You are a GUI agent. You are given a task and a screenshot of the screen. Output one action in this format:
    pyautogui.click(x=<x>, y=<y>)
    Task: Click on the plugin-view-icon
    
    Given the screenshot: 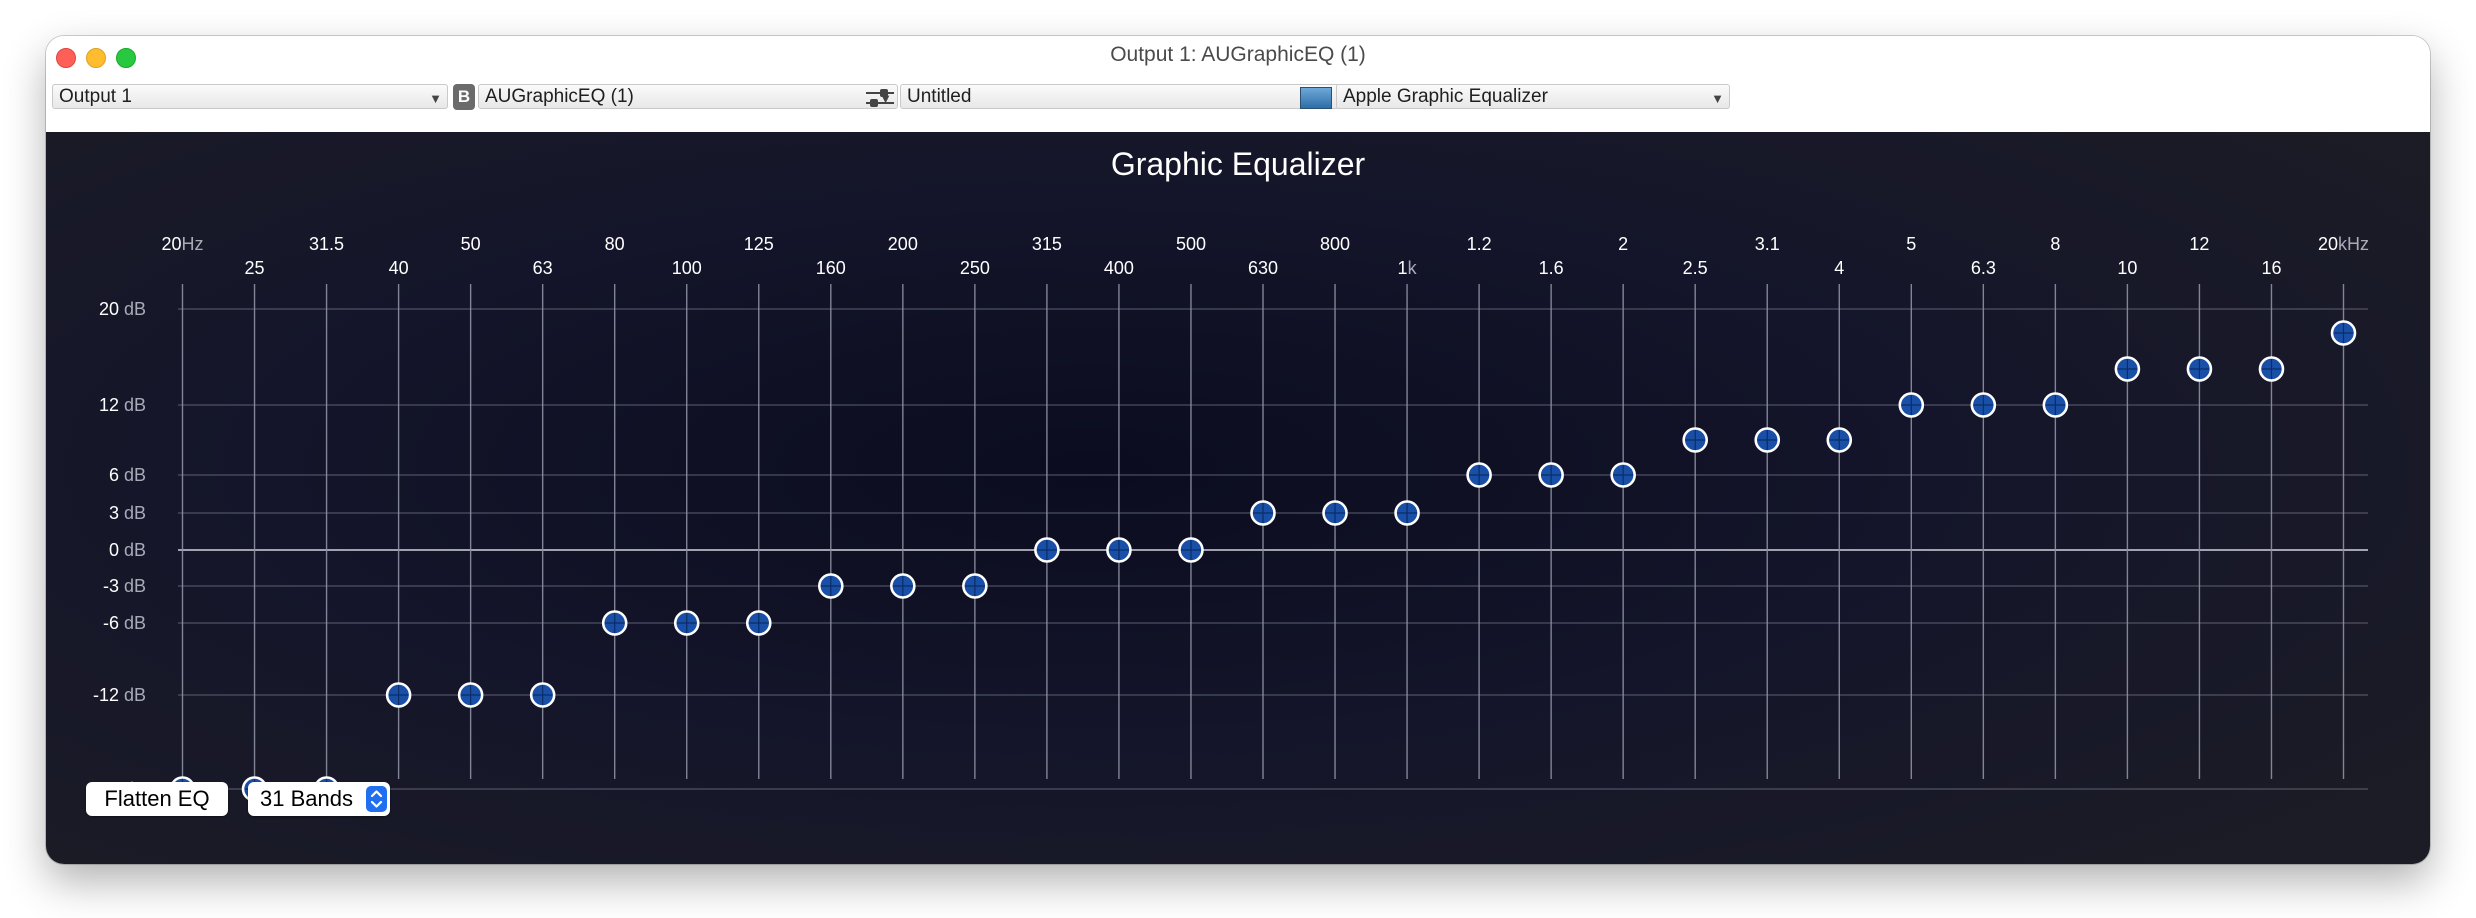 What is the action you would take?
    pyautogui.click(x=1316, y=98)
    